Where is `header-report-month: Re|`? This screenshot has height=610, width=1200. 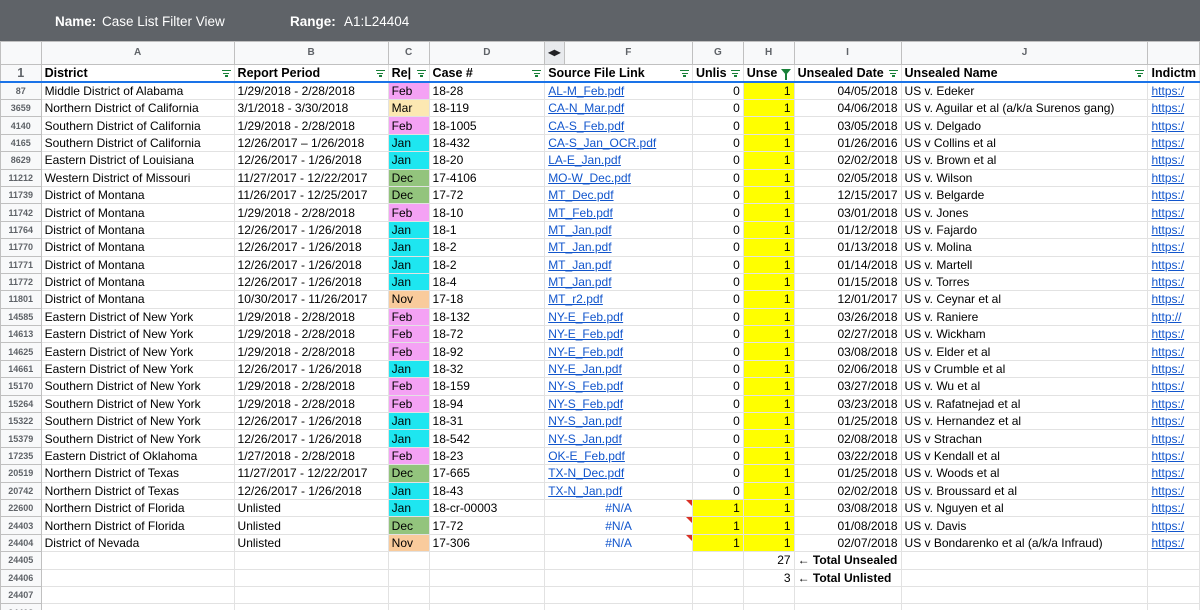
header-report-month: Re| is located at coordinates (408, 73).